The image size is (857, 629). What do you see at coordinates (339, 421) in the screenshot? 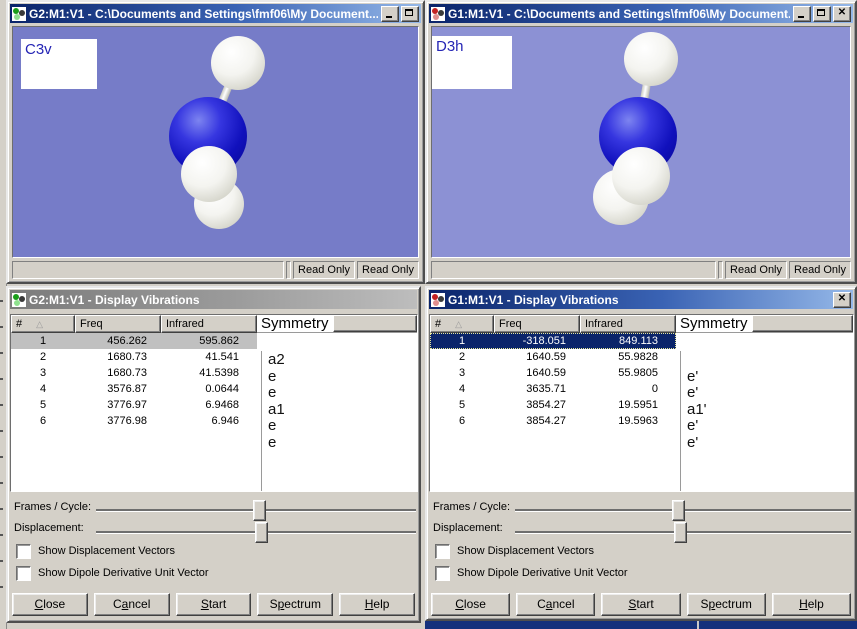
I see `symmetry-pane: a2 e e a1 e e` at bounding box center [339, 421].